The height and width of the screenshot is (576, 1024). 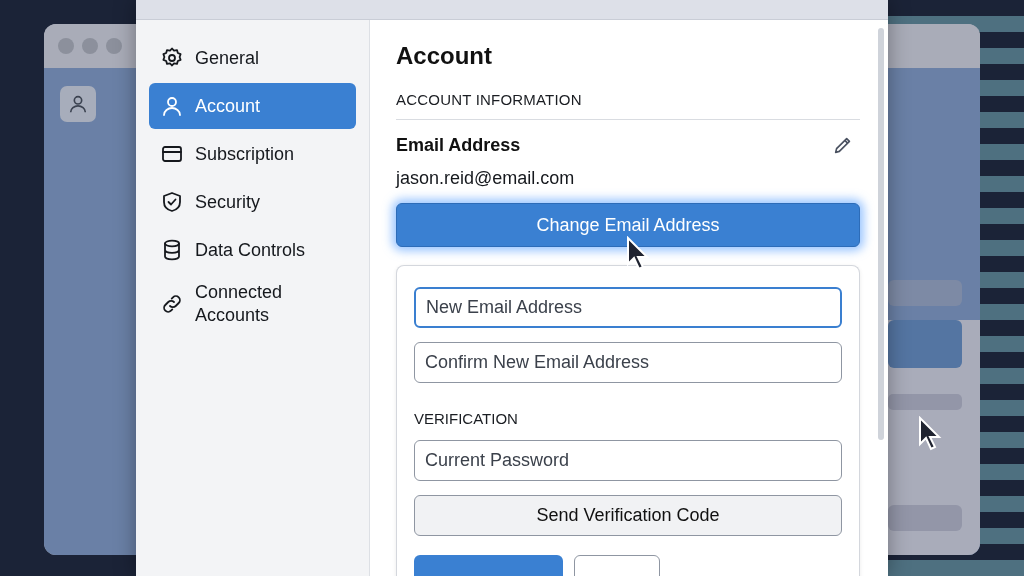 I want to click on input-field: Confirm New Email Address, so click(x=628, y=363).